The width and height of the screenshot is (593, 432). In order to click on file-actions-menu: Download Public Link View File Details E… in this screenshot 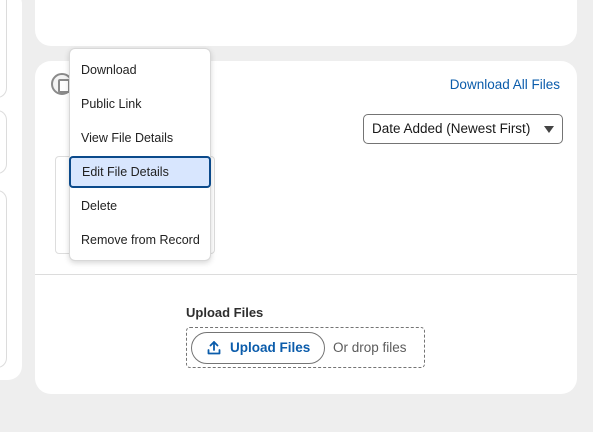, I will do `click(140, 154)`.